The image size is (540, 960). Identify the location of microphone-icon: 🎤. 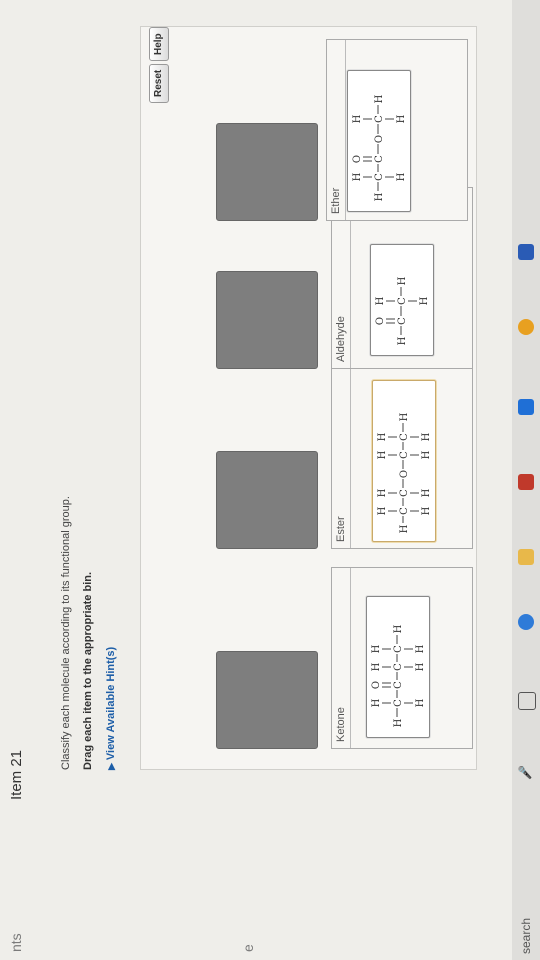
(526, 772).